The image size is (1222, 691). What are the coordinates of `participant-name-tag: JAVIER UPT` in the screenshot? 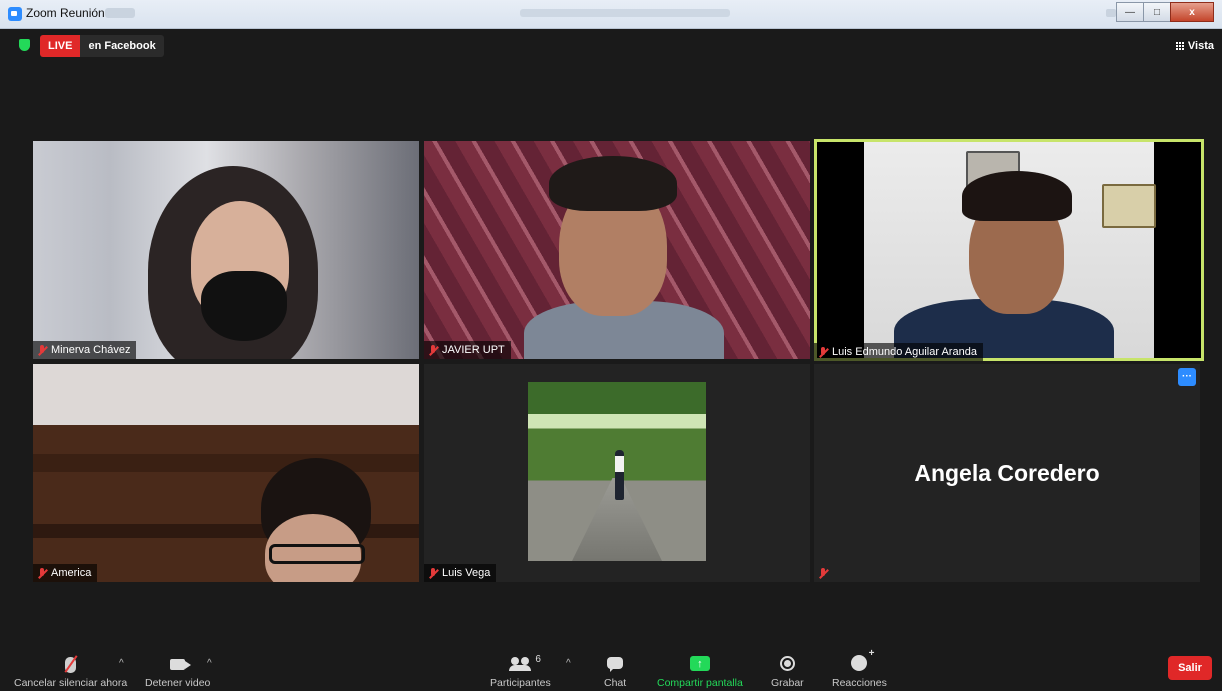 It's located at (467, 350).